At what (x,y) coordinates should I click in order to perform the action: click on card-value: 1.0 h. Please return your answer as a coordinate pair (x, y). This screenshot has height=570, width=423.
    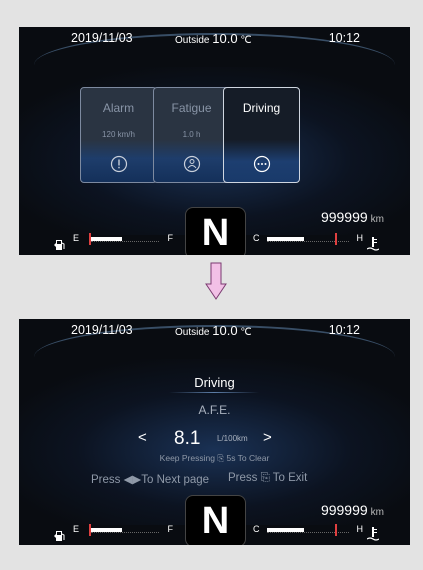
    Looking at the image, I should click on (191, 134).